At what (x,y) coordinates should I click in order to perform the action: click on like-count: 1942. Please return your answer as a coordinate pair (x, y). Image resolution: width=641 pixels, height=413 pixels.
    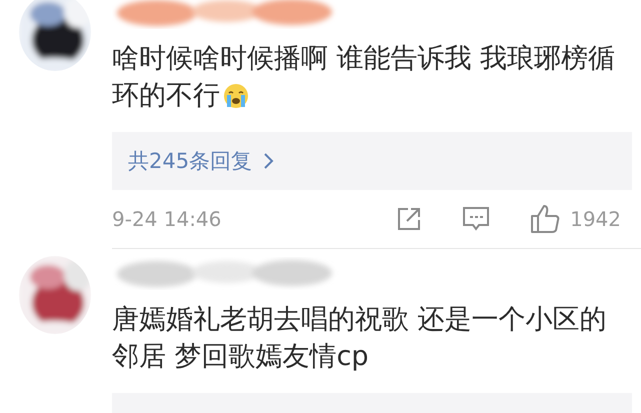
    Looking at the image, I should click on (595, 219).